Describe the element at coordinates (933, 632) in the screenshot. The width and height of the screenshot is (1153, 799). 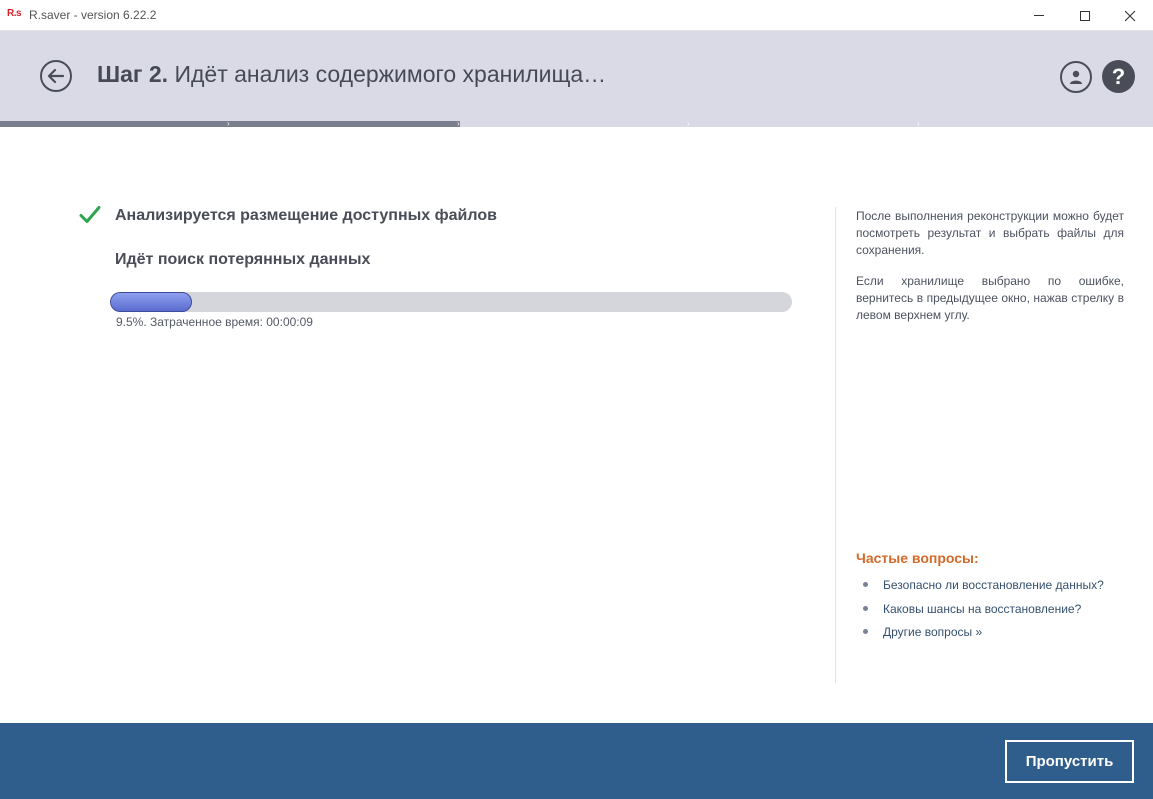
I see `faq-link-label: Другие вопросы »` at that location.